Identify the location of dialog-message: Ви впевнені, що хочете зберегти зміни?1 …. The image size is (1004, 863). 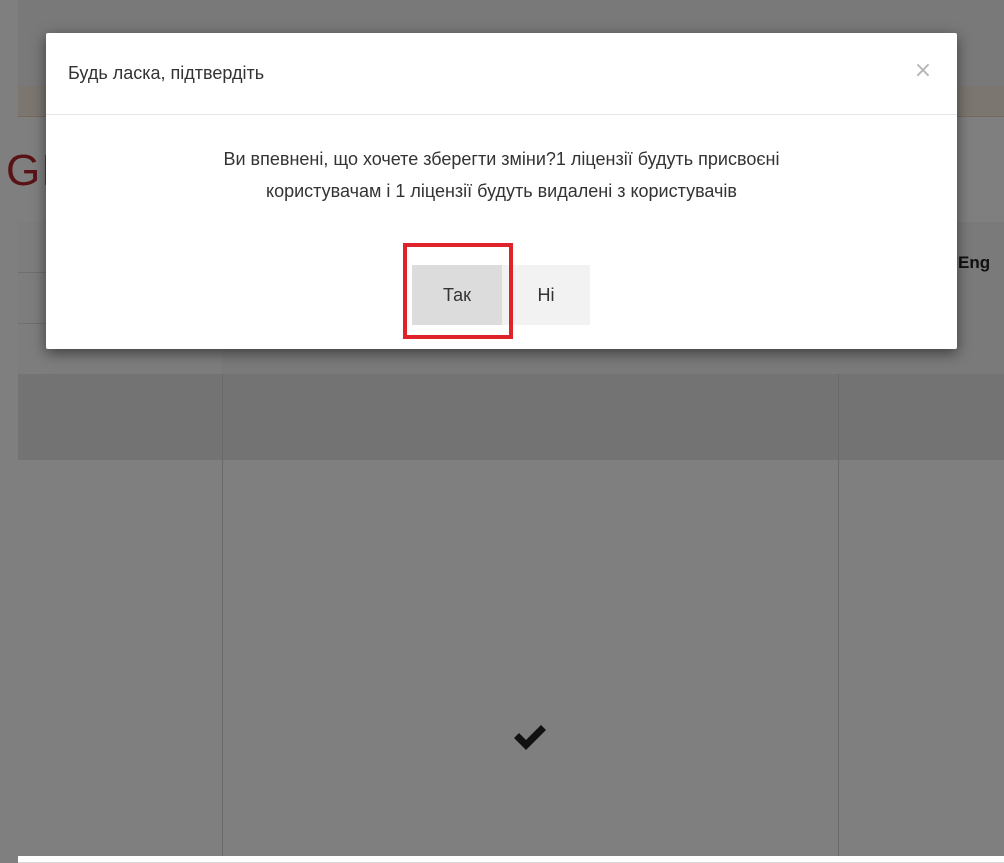
(501, 175).